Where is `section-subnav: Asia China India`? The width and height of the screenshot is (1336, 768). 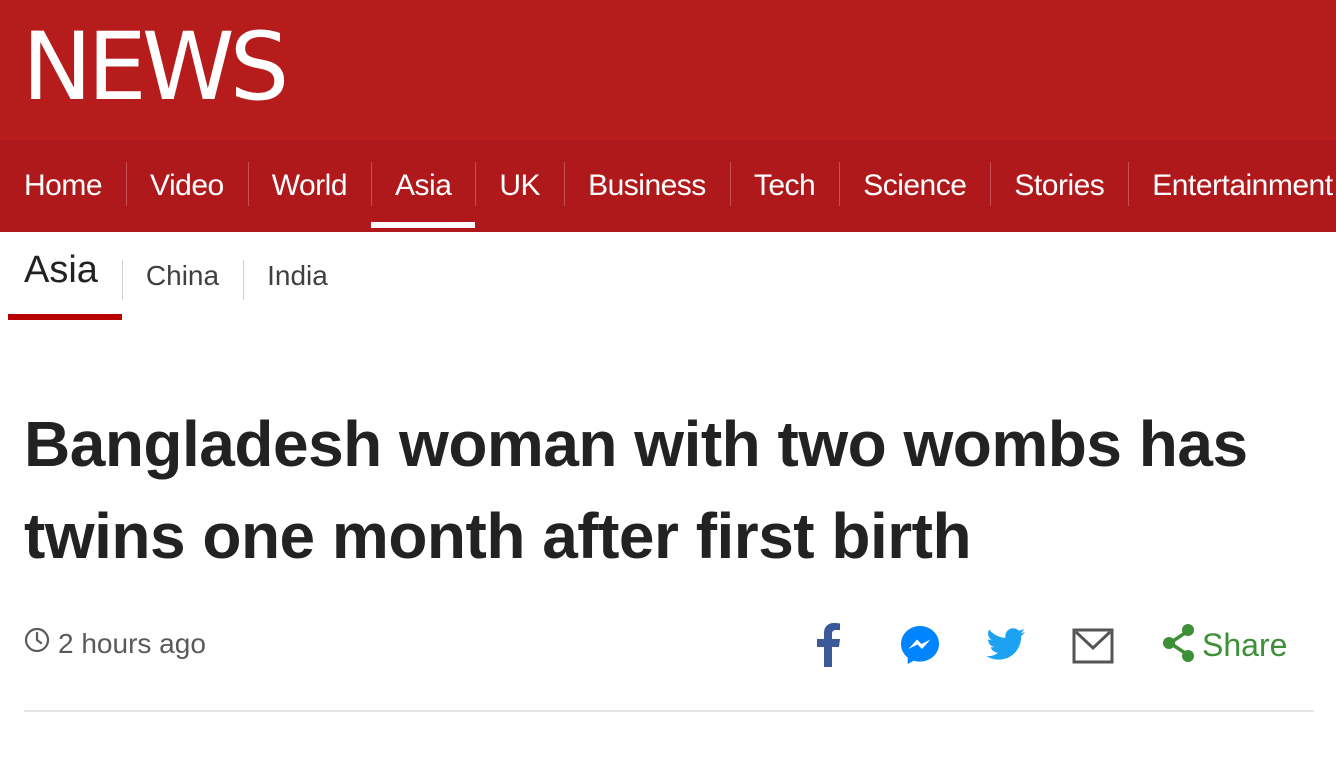 section-subnav: Asia China India is located at coordinates (668, 277).